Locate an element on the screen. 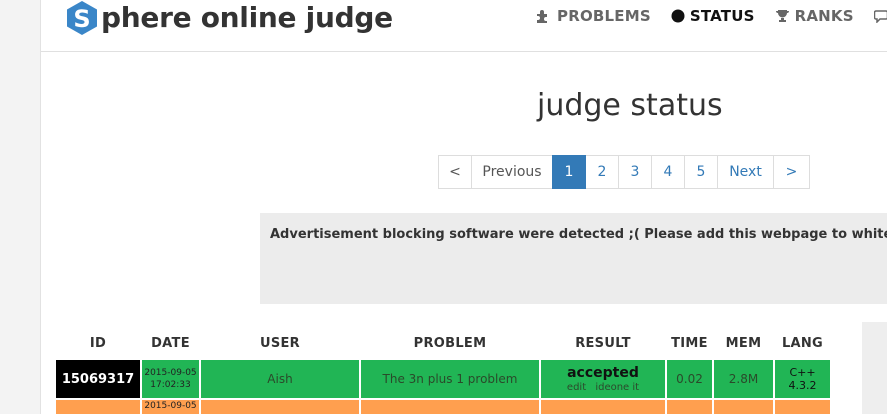 Image resolution: width=887 pixels, height=414 pixels. result-status: accepted is located at coordinates (603, 372).